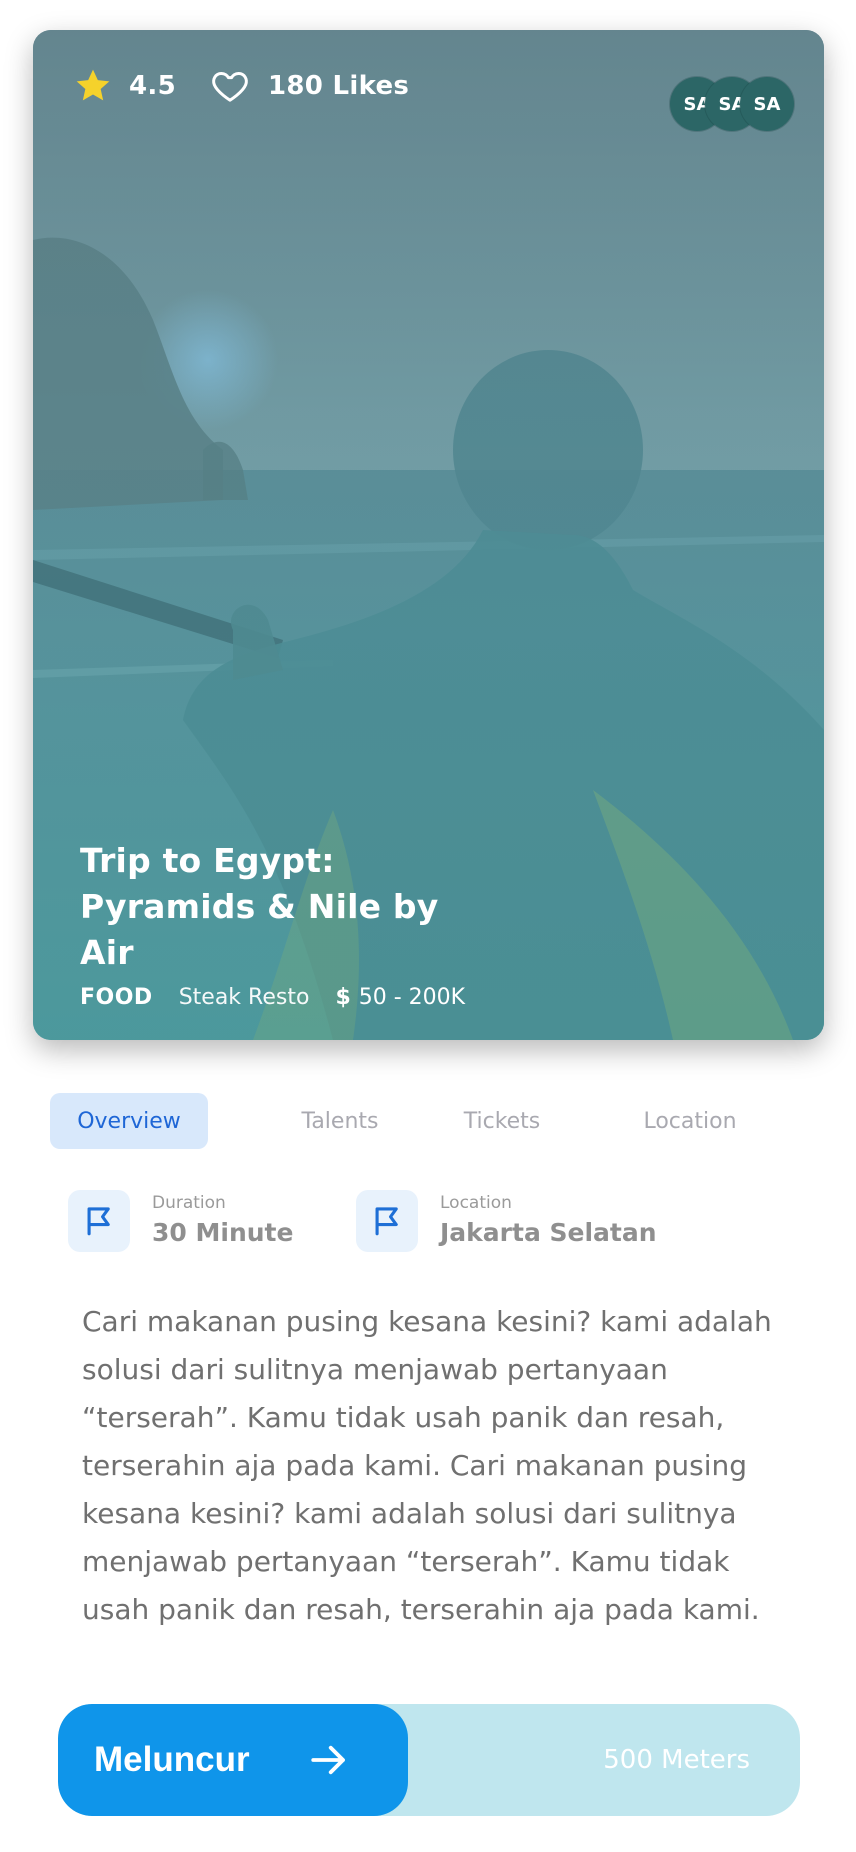  I want to click on place-name: Steak Resto, so click(244, 997).